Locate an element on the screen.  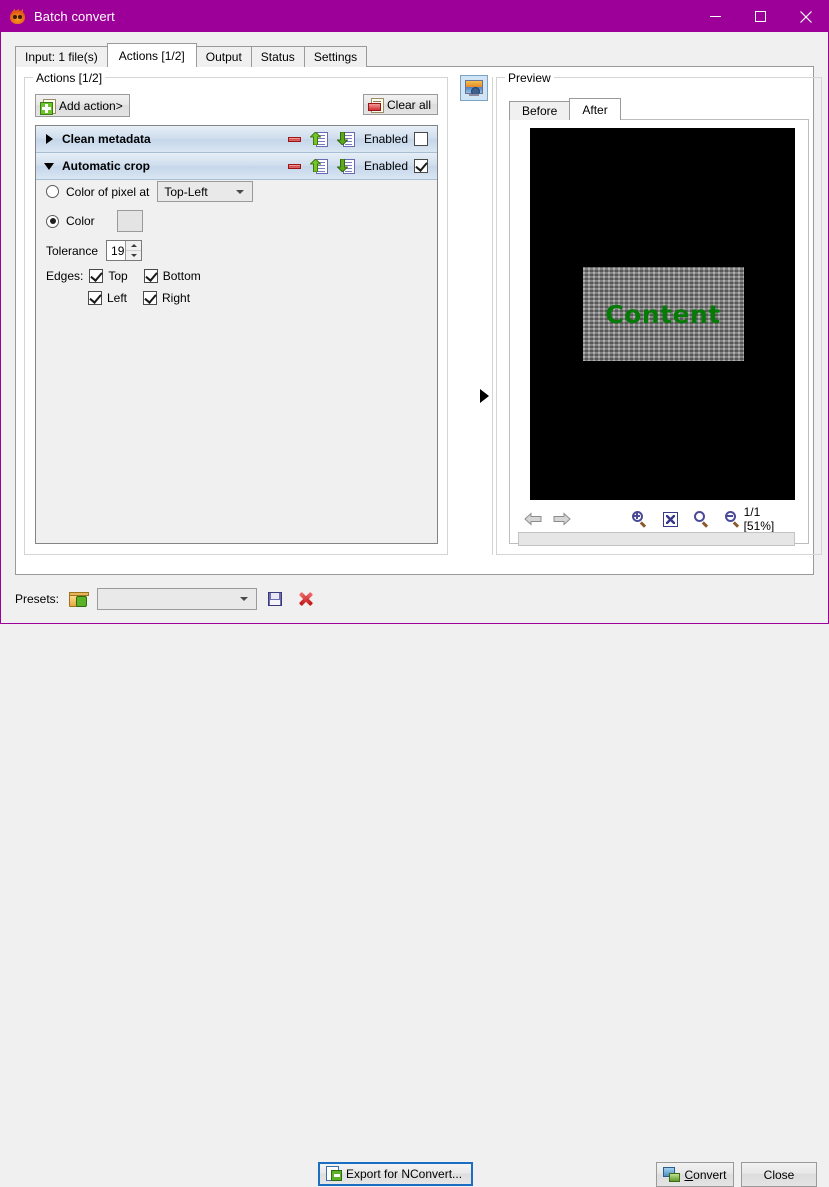
edge-right-option: Right is located at coordinates (166, 298).